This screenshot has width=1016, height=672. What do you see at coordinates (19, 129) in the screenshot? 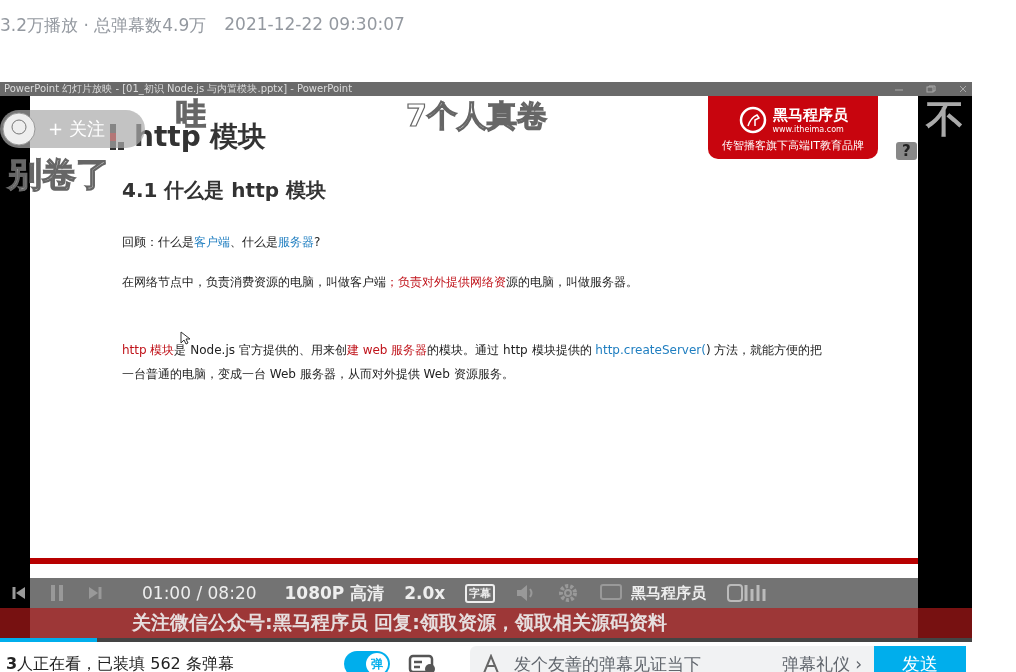
I see `avatar-icon` at bounding box center [19, 129].